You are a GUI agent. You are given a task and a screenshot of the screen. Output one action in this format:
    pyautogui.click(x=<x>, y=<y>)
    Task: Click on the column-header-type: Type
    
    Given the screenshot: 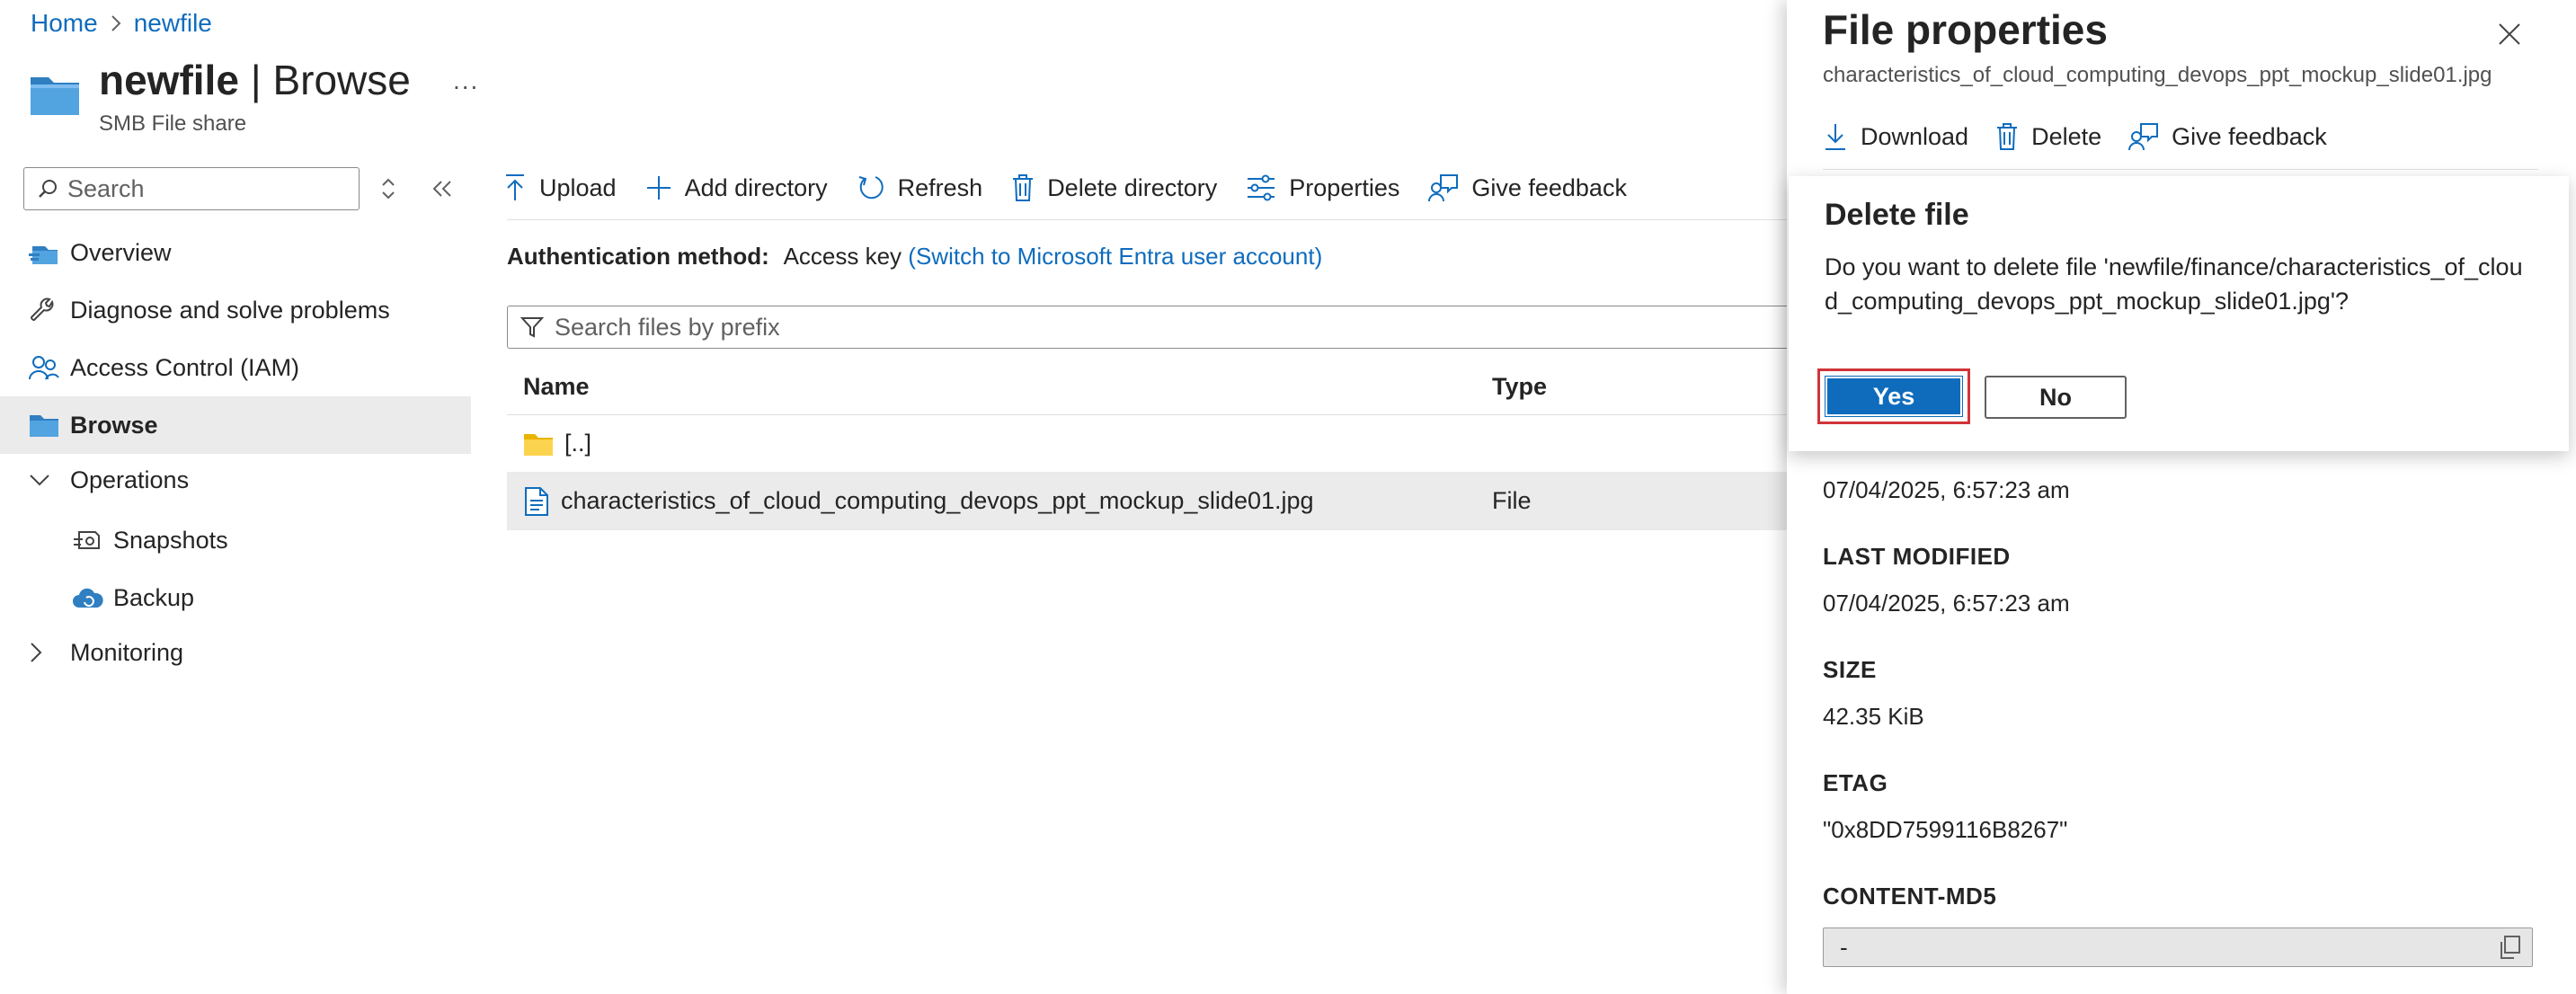 What is the action you would take?
    pyautogui.click(x=1627, y=387)
    